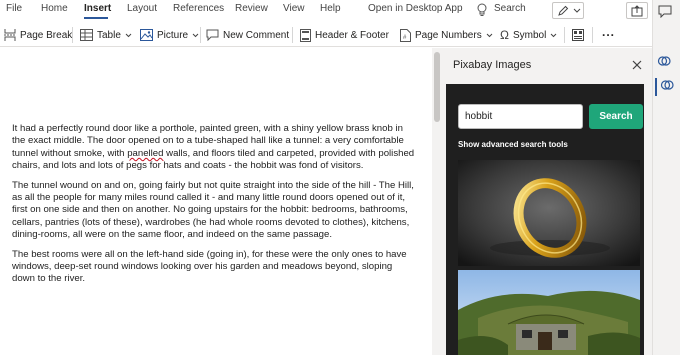 The width and height of the screenshot is (680, 355). Describe the element at coordinates (14, 8) in the screenshot. I see `tab-file: File` at that location.